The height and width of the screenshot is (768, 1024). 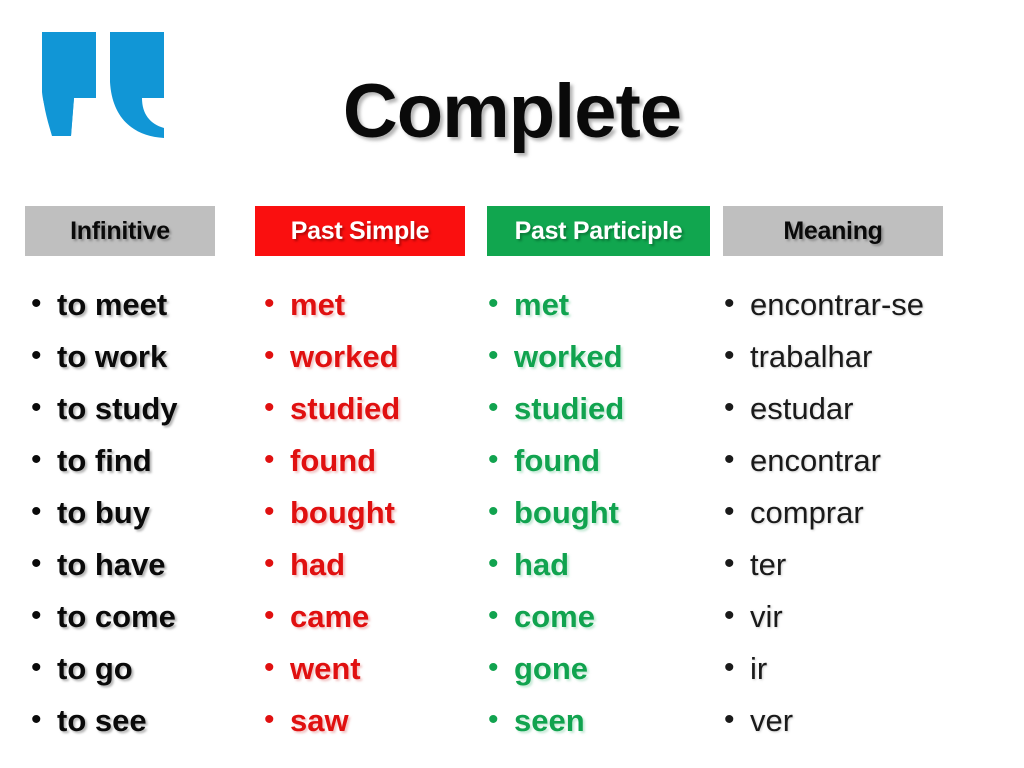 What do you see at coordinates (863, 720) in the screenshot?
I see `list-item: • ver` at bounding box center [863, 720].